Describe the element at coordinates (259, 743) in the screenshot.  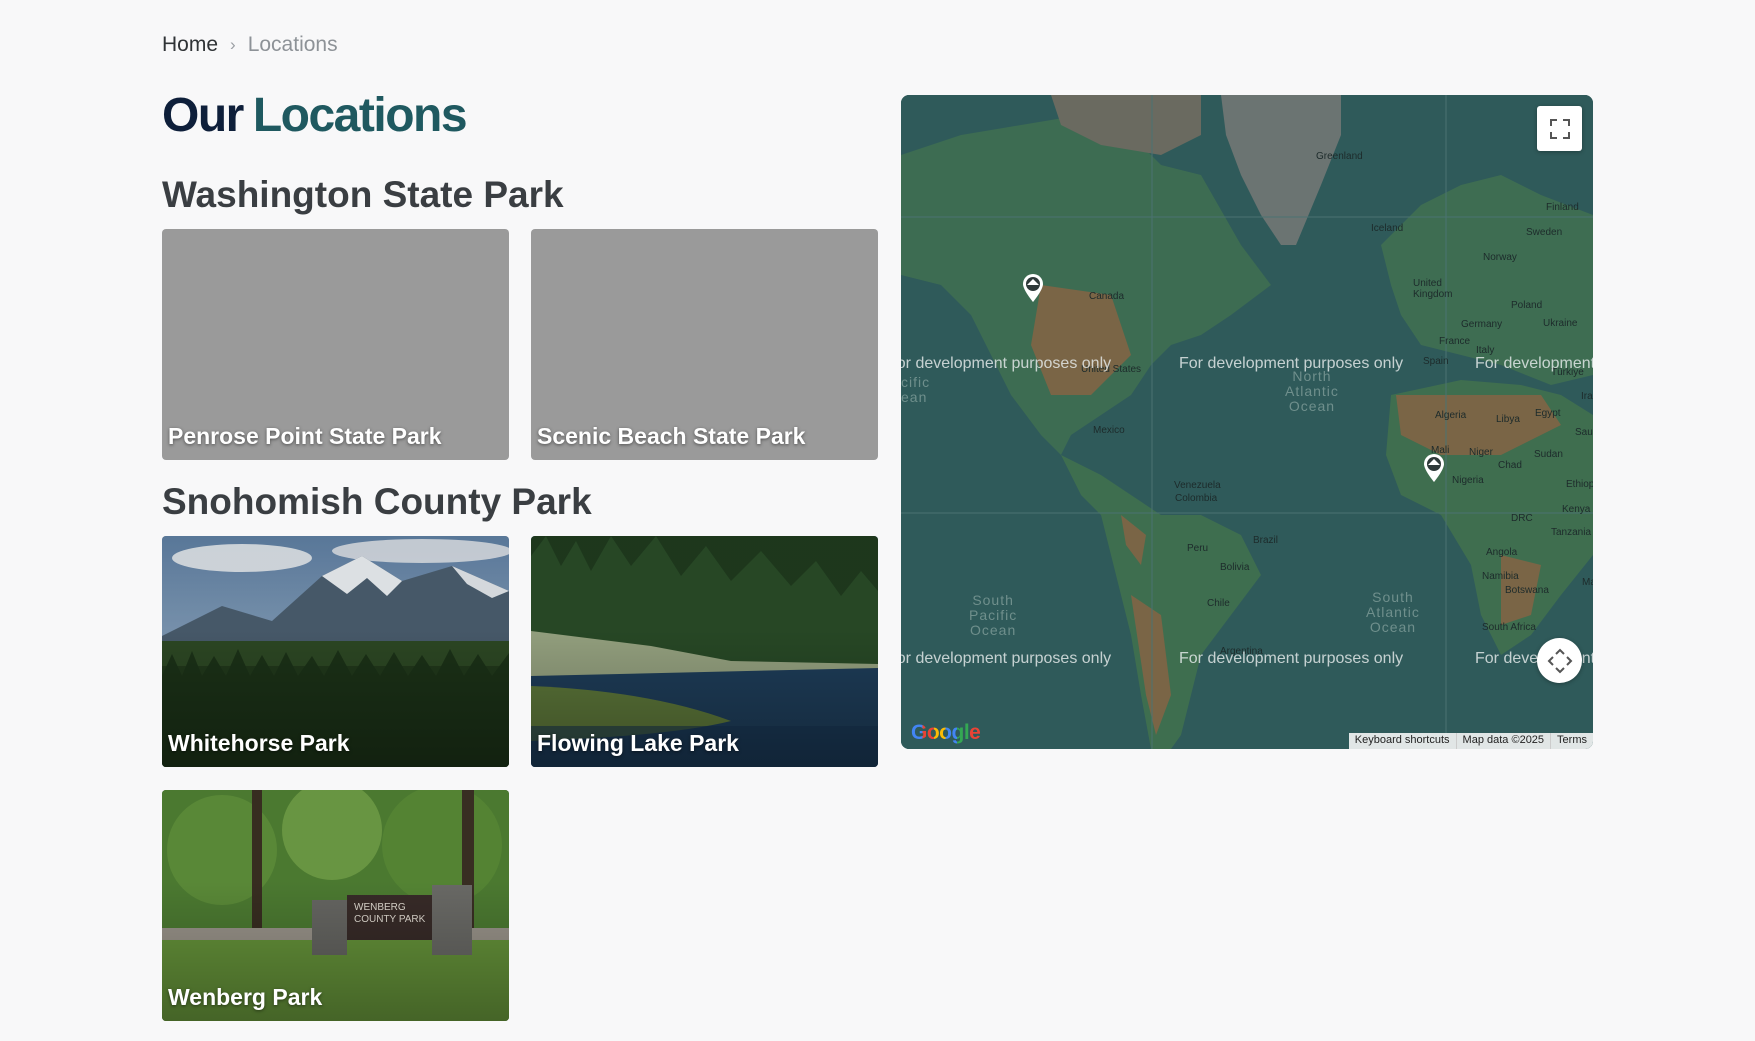
I see `park-card-label: Whitehorse Park` at that location.